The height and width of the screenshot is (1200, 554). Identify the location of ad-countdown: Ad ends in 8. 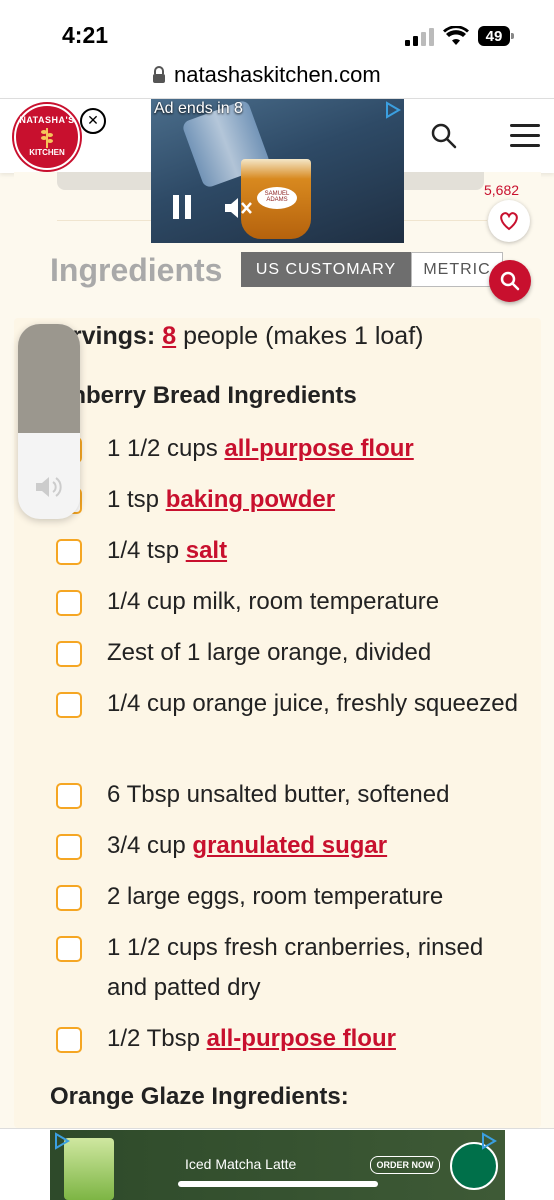
(198, 108).